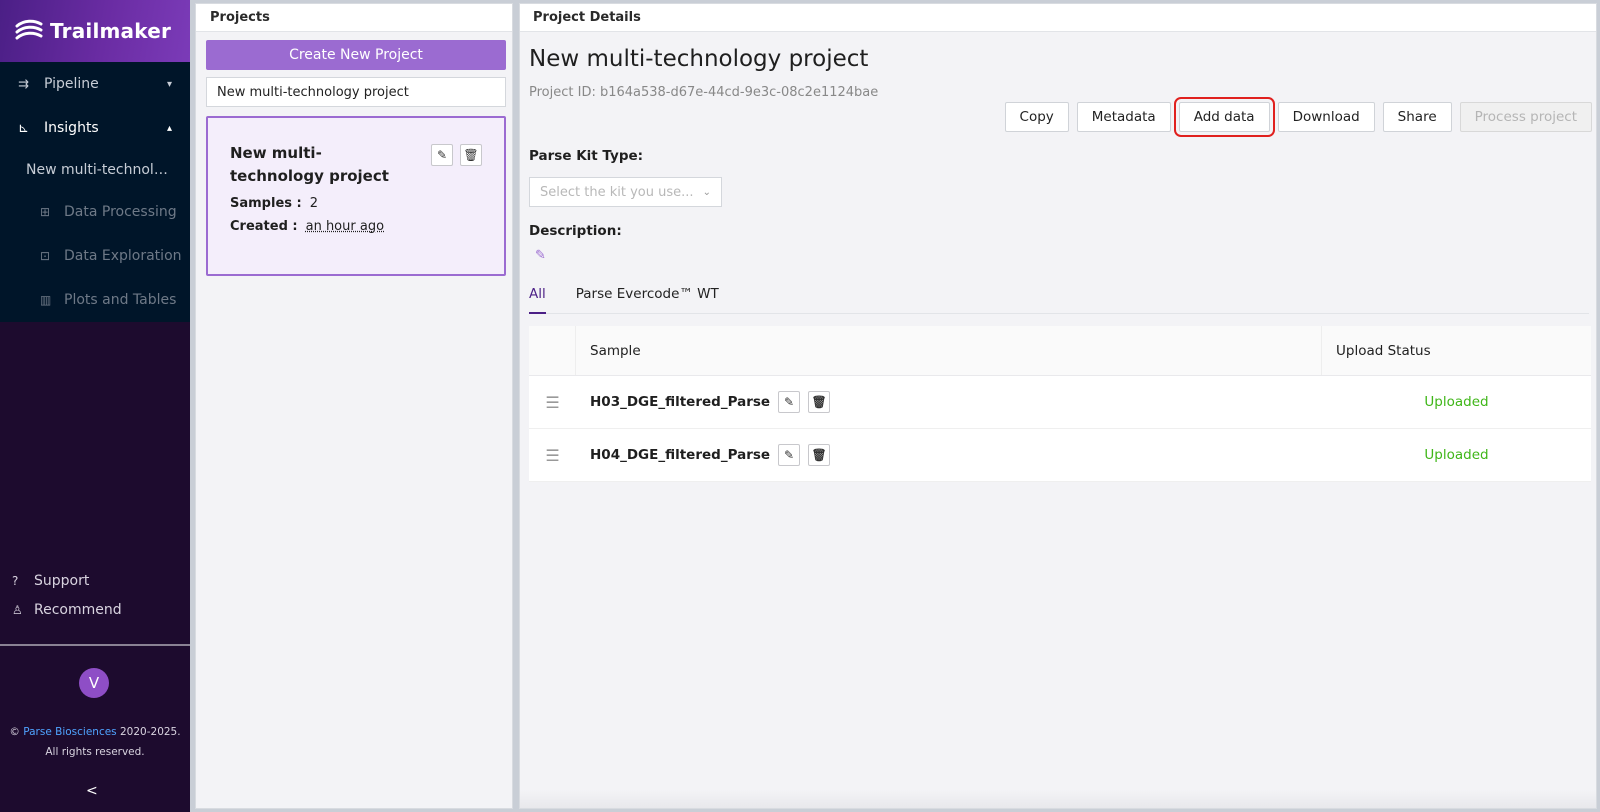 This screenshot has width=1600, height=812. I want to click on chevron-down-icon: ⌄, so click(706, 192).